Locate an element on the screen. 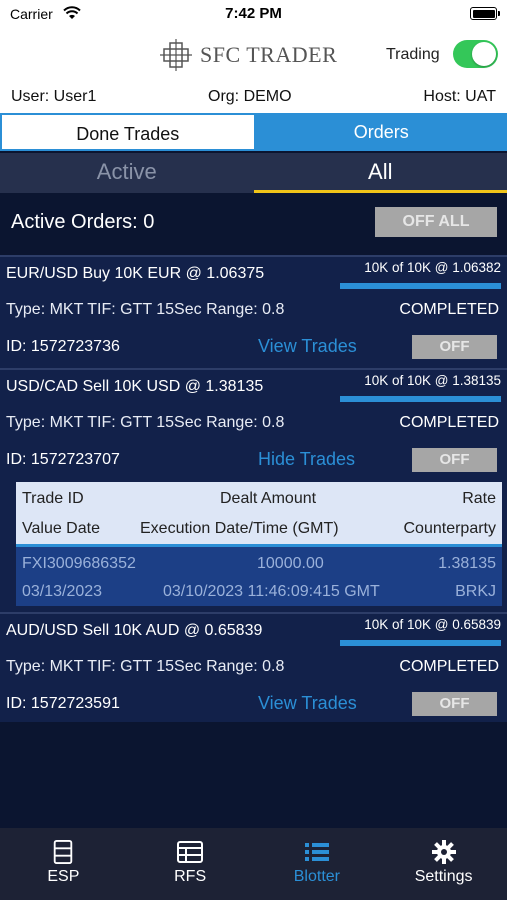  tab-settings-label: Settings is located at coordinates (443, 876).